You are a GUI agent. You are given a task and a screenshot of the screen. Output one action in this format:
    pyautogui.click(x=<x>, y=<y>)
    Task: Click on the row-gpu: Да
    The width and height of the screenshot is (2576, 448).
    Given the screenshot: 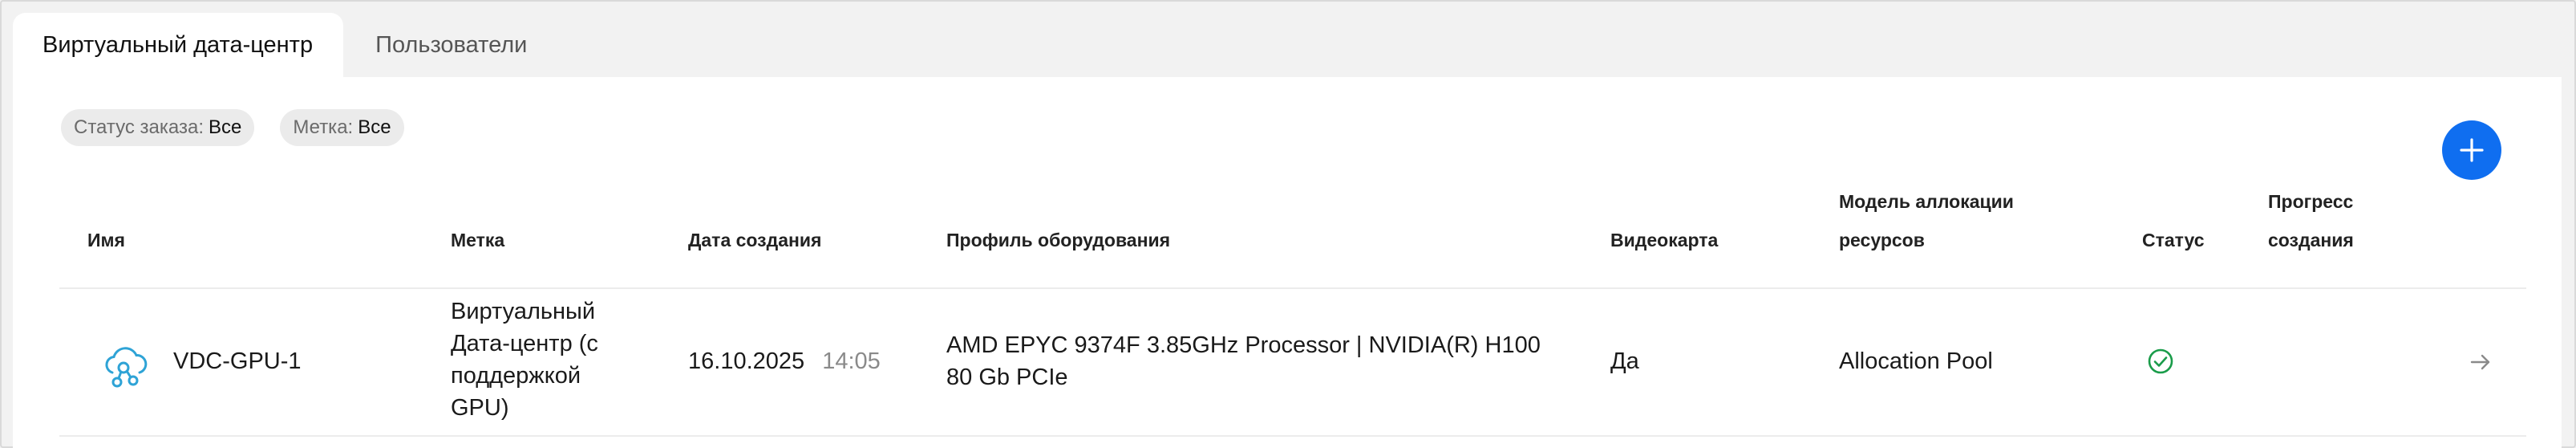 What is the action you would take?
    pyautogui.click(x=1624, y=361)
    